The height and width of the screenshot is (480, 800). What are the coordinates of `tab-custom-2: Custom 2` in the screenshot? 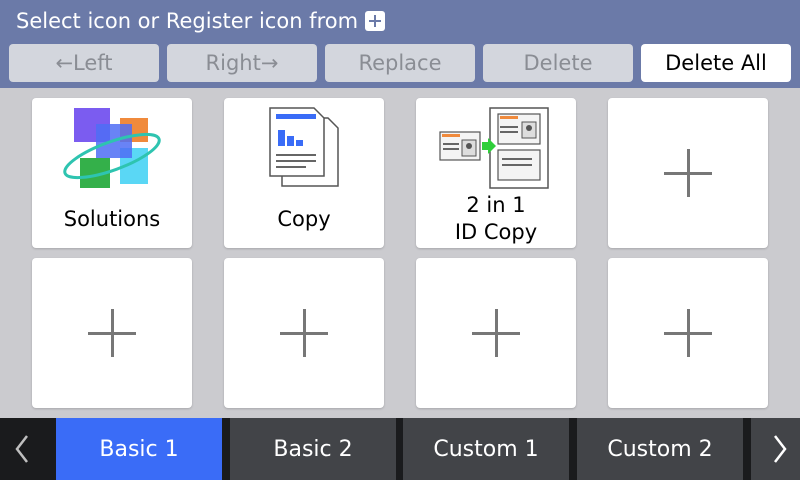 It's located at (660, 449).